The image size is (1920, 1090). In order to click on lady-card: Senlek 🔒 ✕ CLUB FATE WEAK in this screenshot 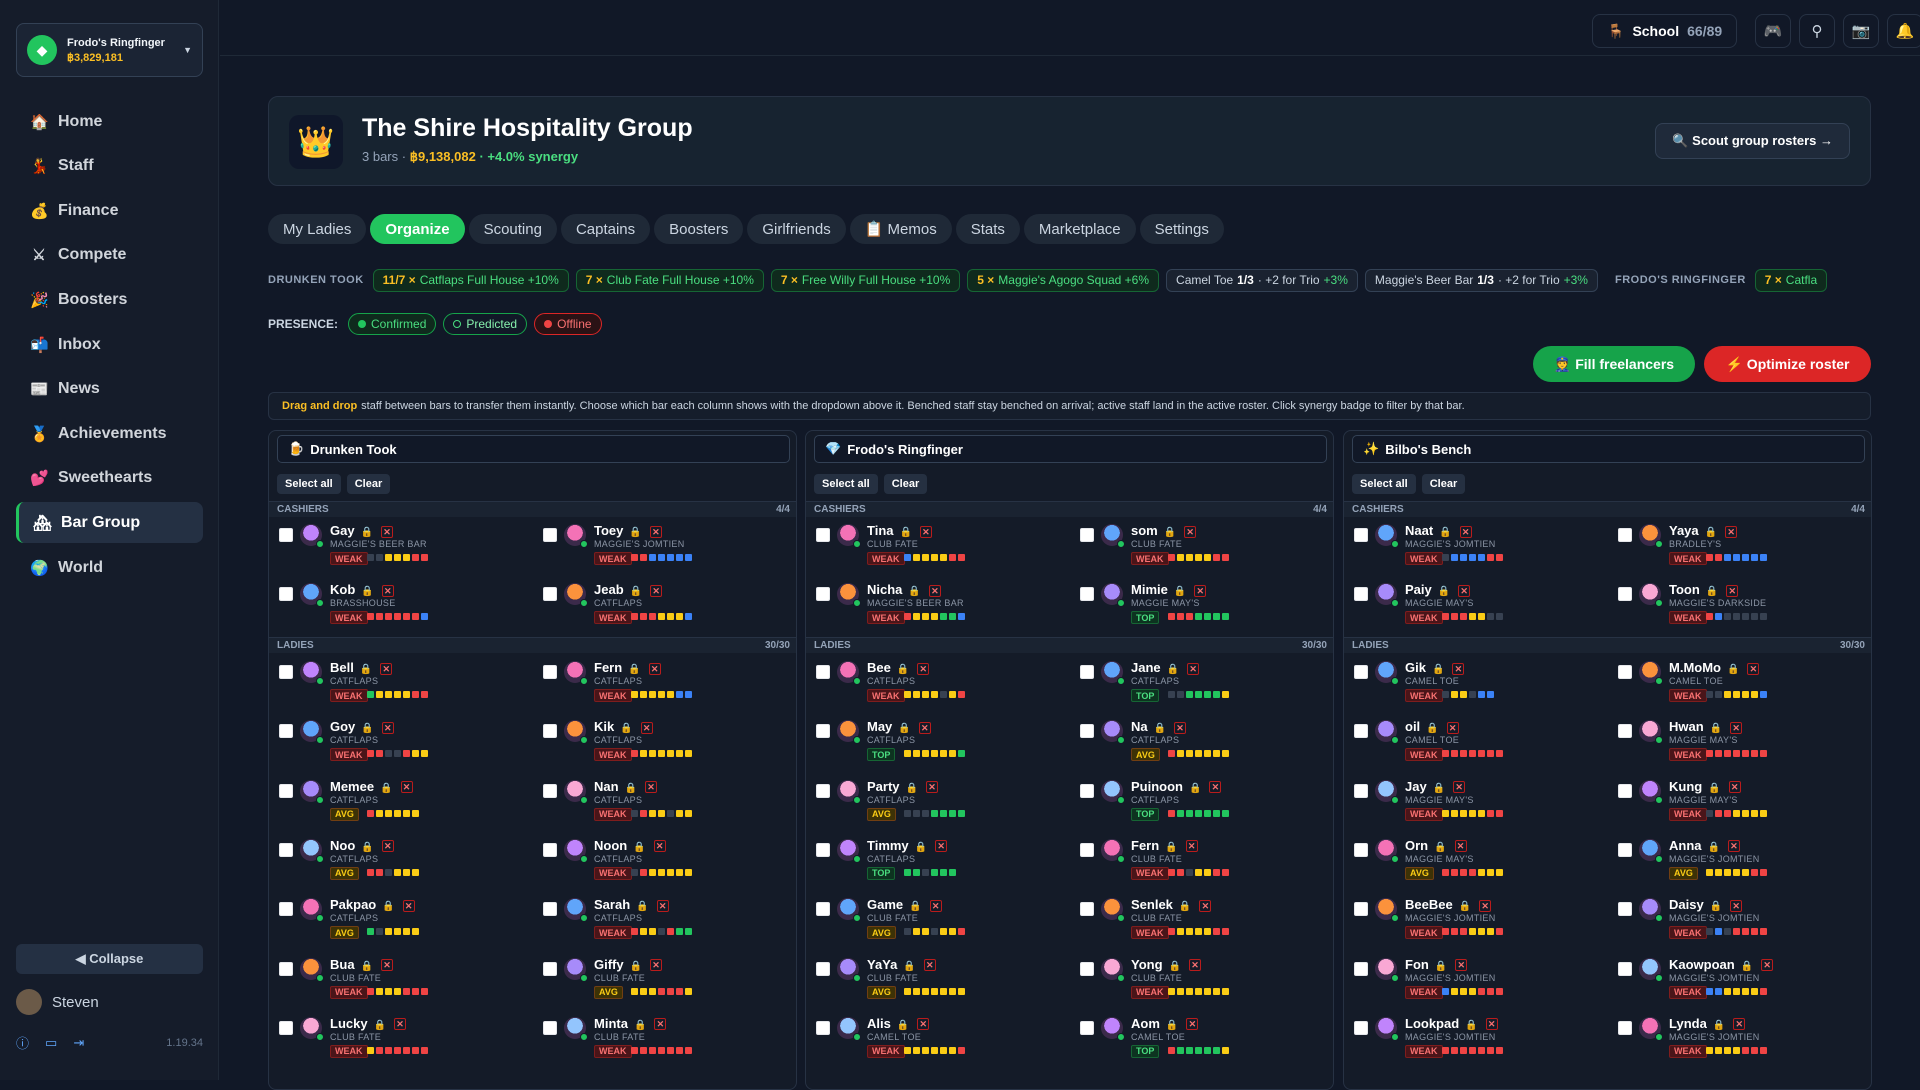, I will do `click(1201, 921)`.